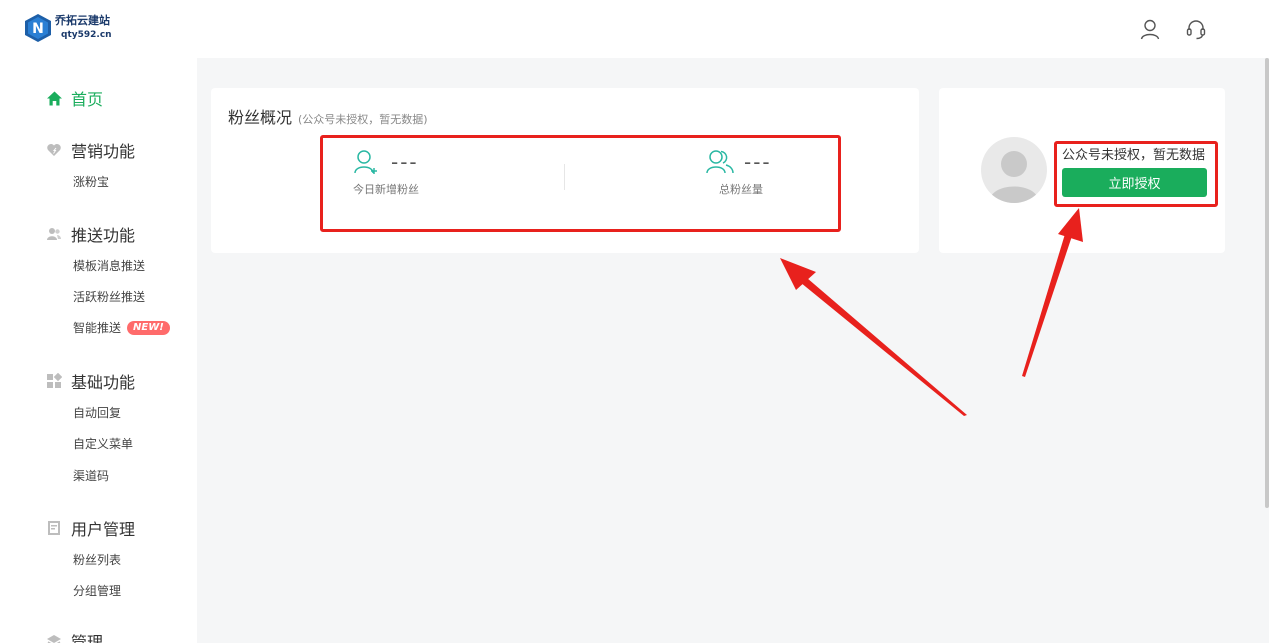  I want to click on avatar, so click(1014, 170).